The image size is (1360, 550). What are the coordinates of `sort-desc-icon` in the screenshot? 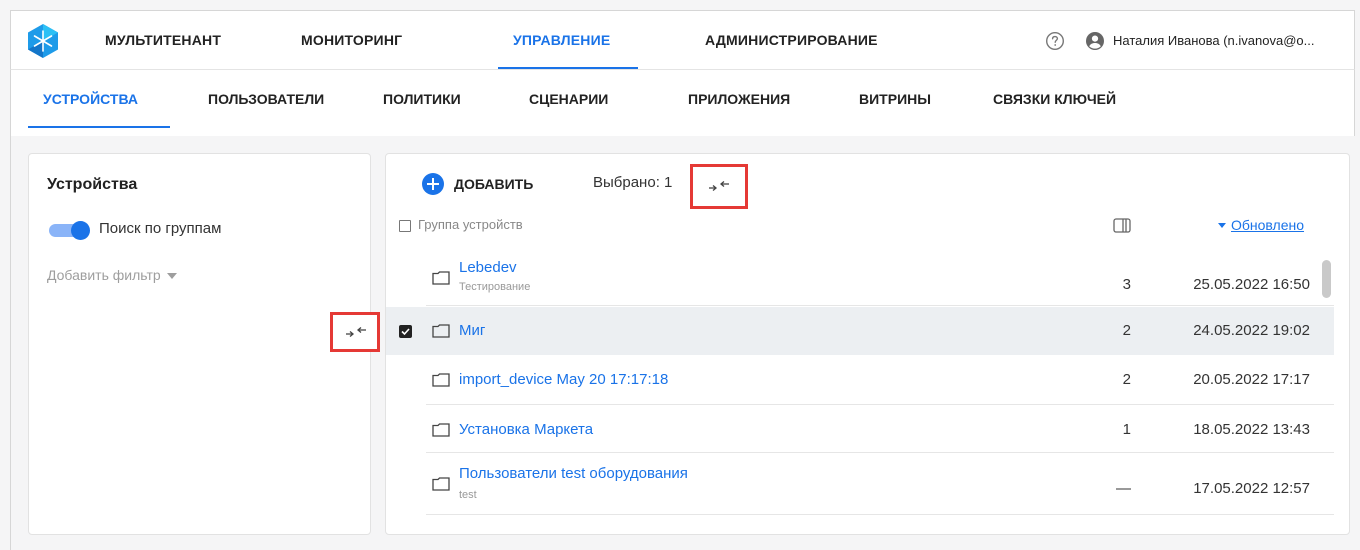 It's located at (1222, 225).